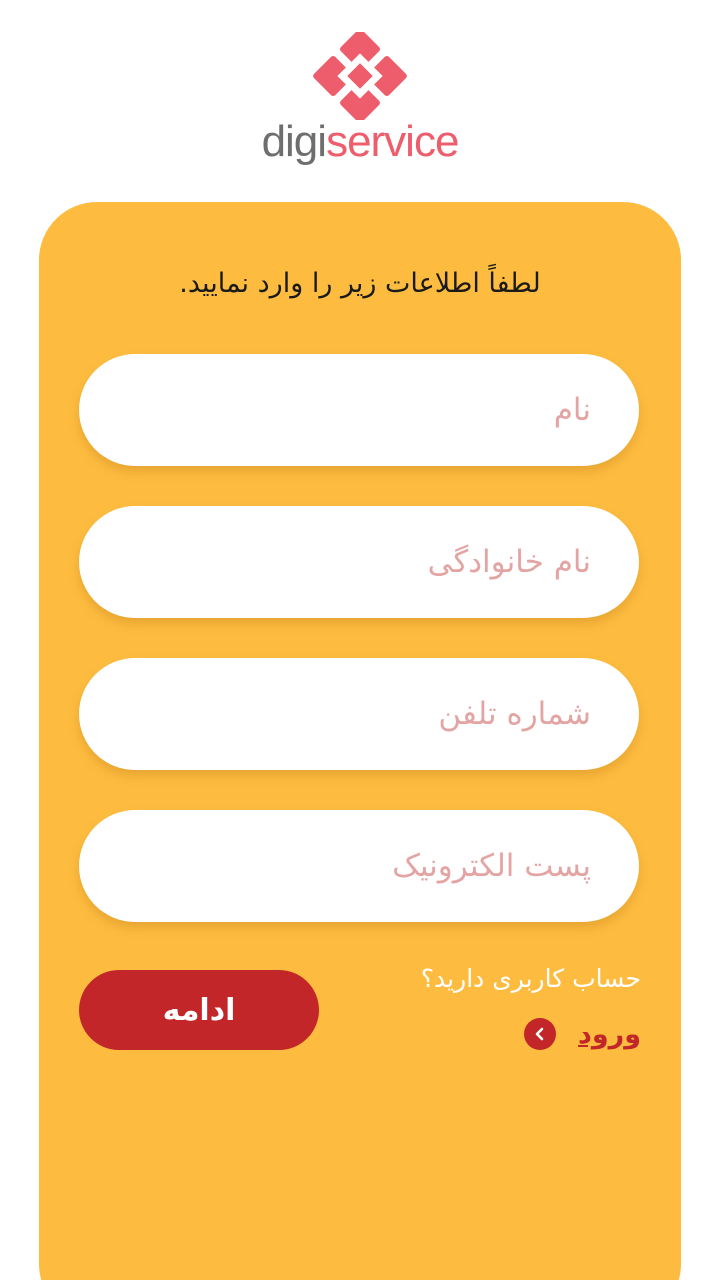  What do you see at coordinates (360, 76) in the screenshot?
I see `logo-mark-icon` at bounding box center [360, 76].